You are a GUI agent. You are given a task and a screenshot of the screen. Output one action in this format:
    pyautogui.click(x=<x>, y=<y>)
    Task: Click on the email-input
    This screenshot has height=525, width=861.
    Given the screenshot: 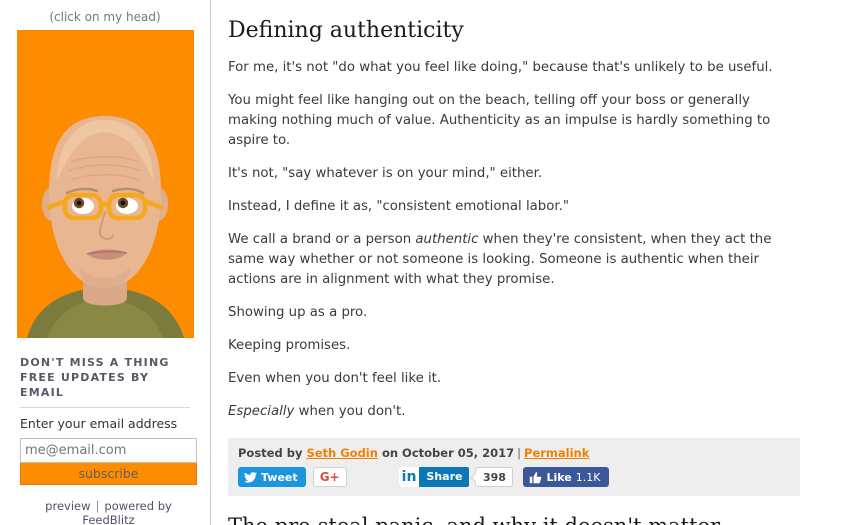 What is the action you would take?
    pyautogui.click(x=108, y=450)
    